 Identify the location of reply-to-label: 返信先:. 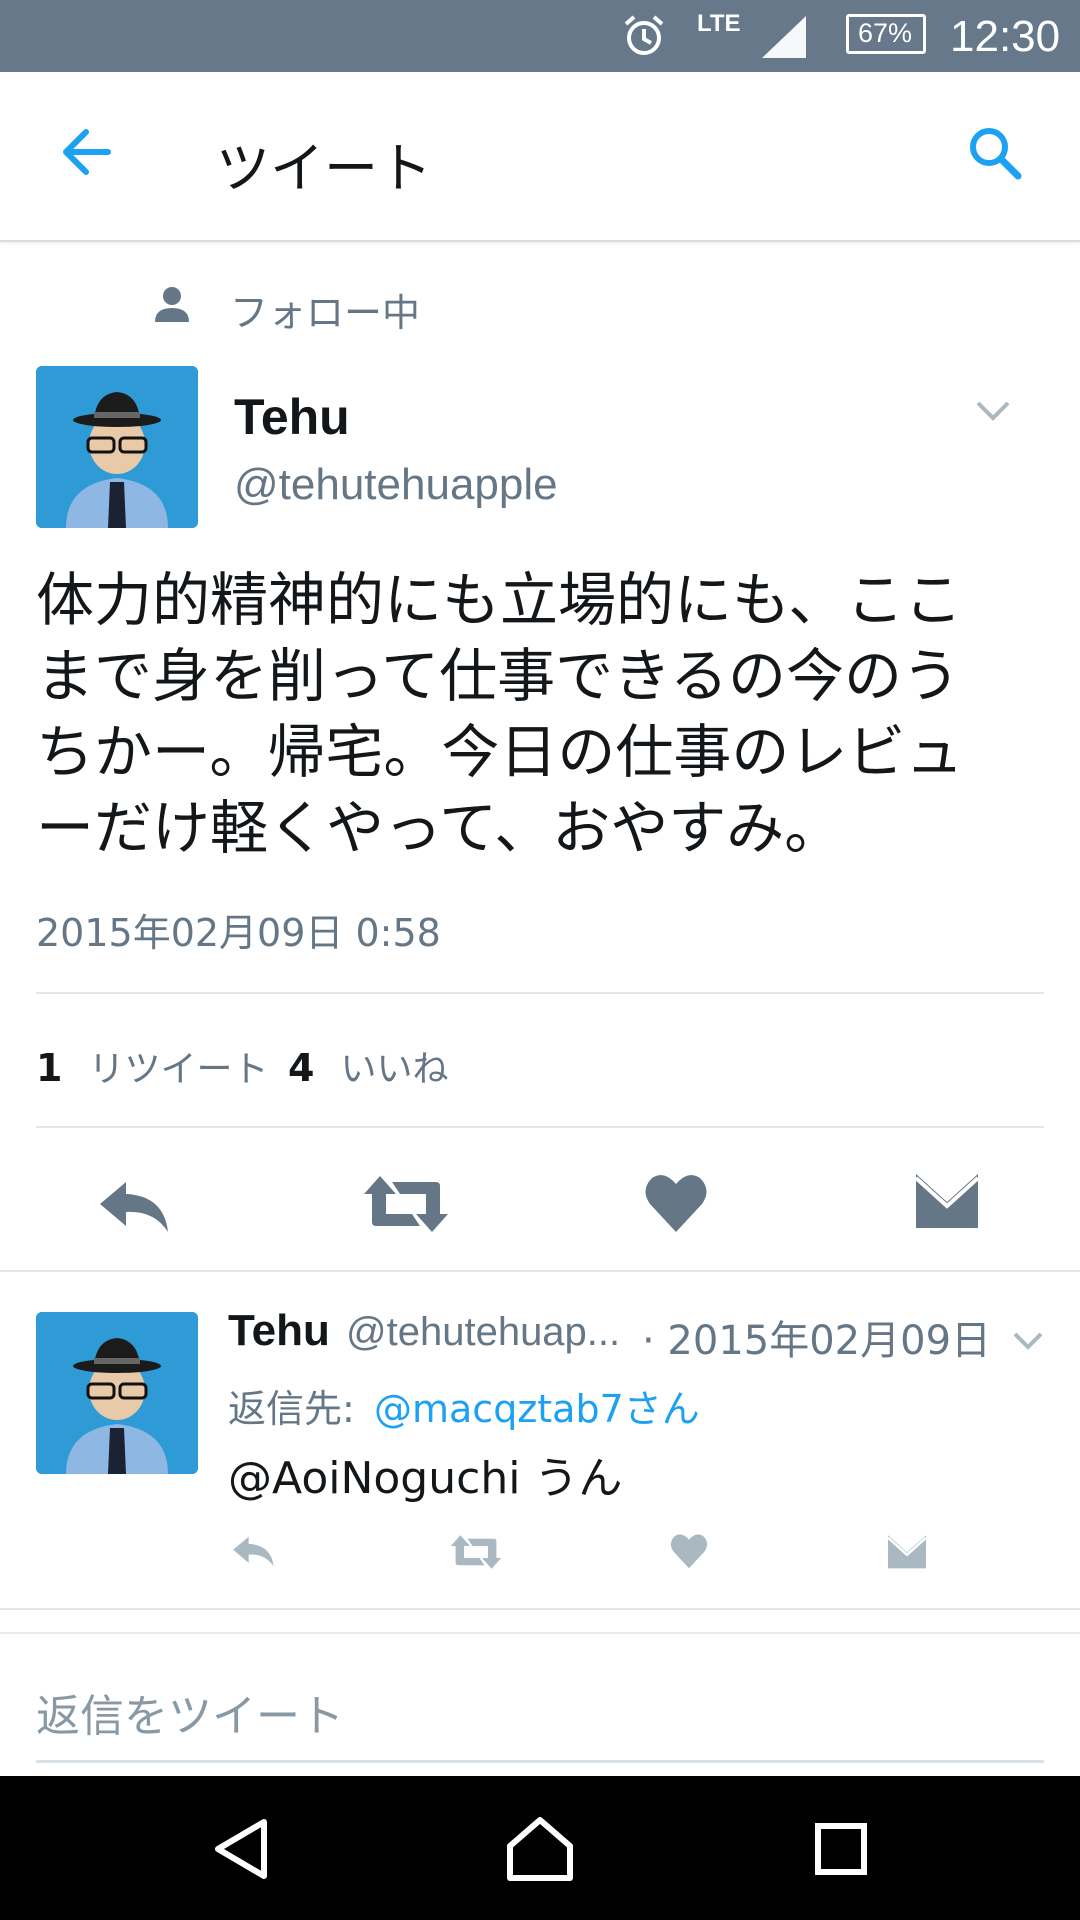
(291, 1409).